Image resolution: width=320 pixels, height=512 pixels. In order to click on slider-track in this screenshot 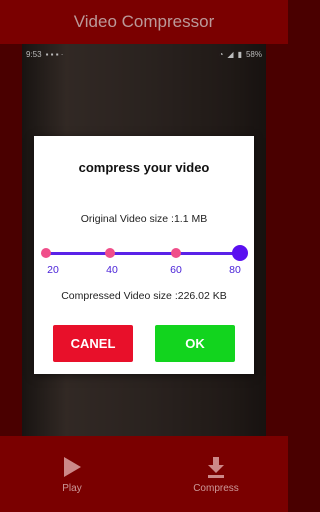, I will do `click(143, 253)`.